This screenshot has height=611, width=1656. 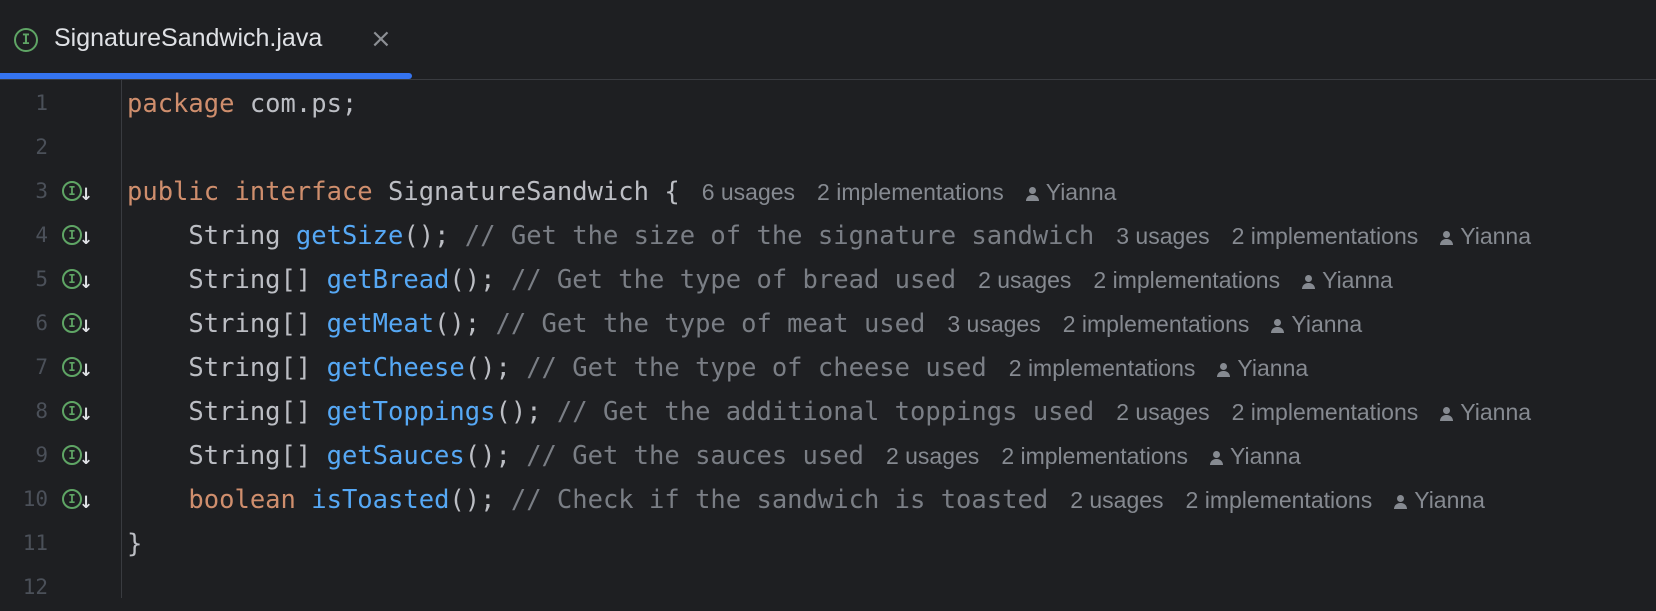 What do you see at coordinates (828, 589) in the screenshot?
I see `code-line: 12` at bounding box center [828, 589].